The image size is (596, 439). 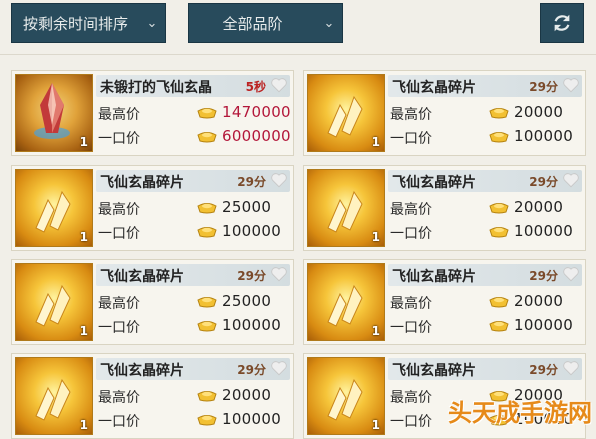 I want to click on divider, so click(x=298, y=54).